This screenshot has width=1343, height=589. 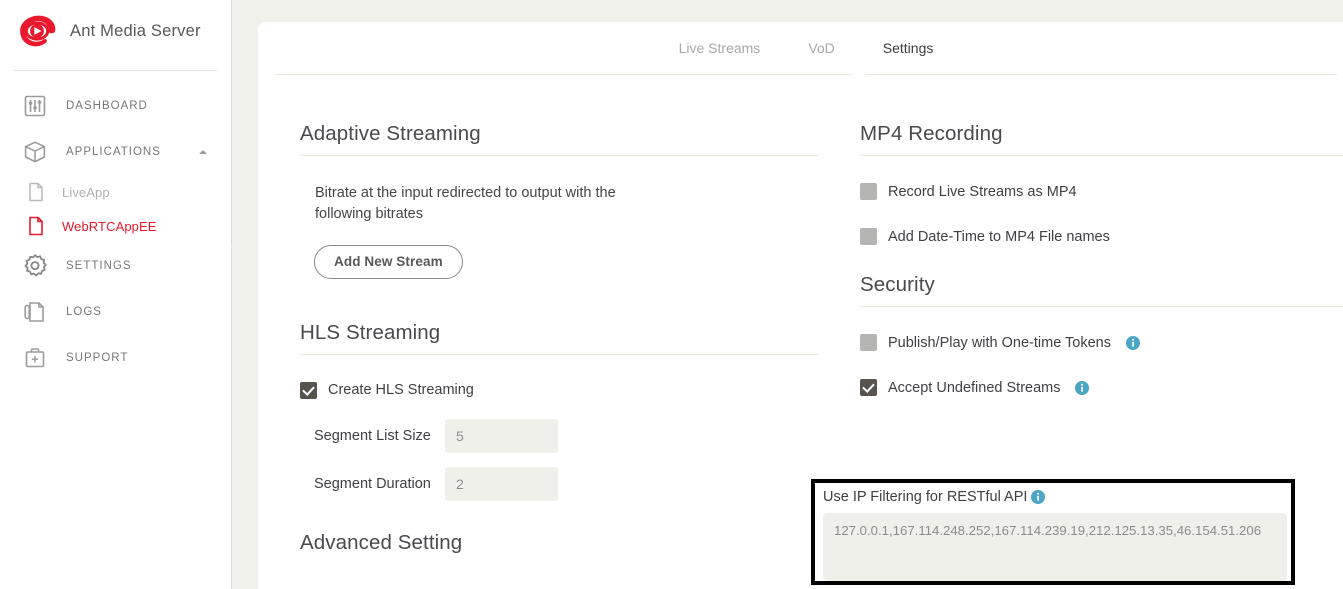 I want to click on accept-undefined-streams-checkbox, so click(x=868, y=387).